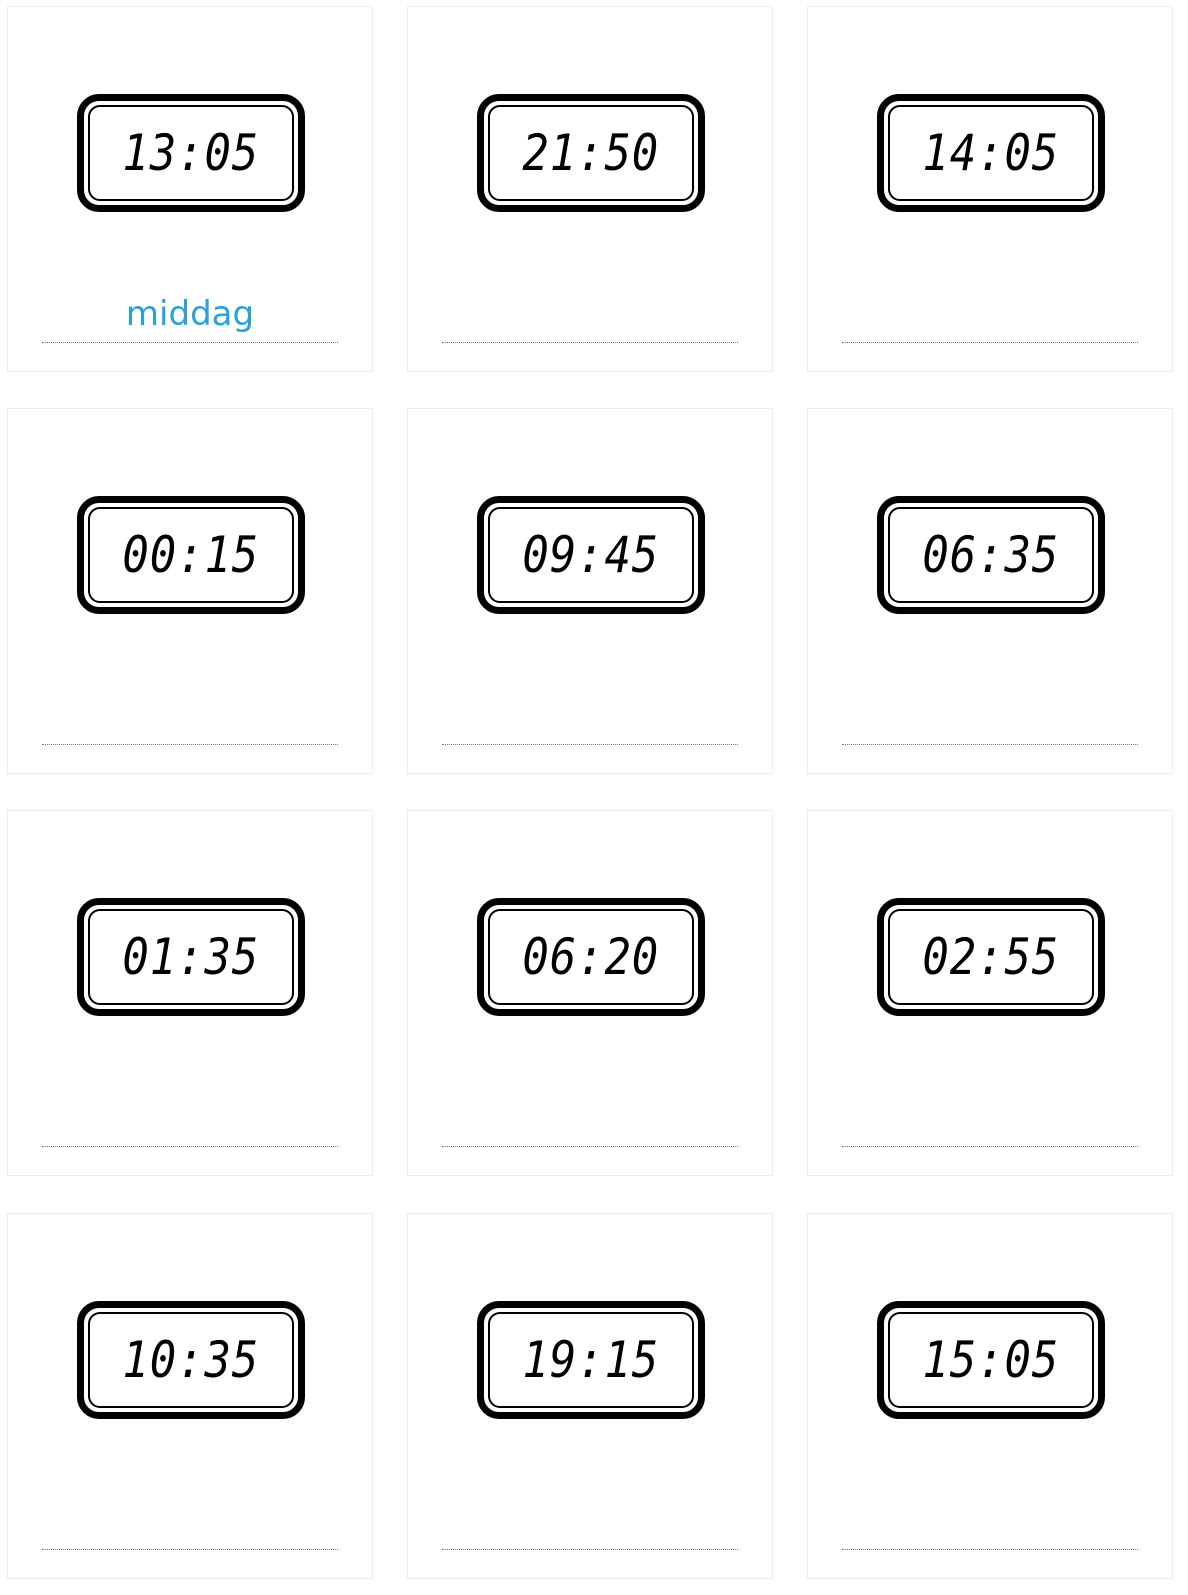 This screenshot has width=1188, height=1595. I want to click on digital-clock-icon: 14:05, so click(991, 153).